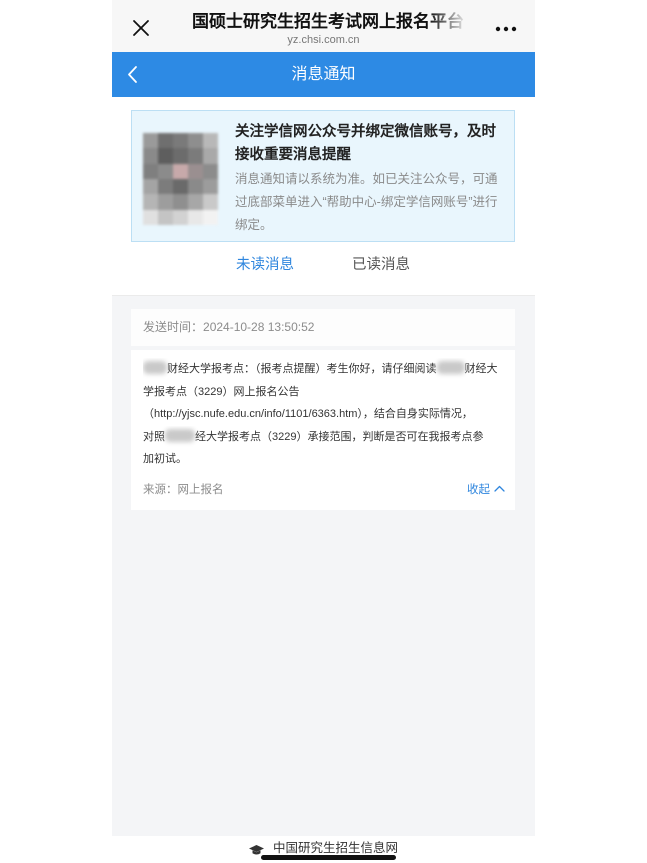 Image resolution: width=647 pixels, height=863 pixels. What do you see at coordinates (293, 155) in the screenshot?
I see `notice-title-line: 接收重要消息提醒` at bounding box center [293, 155].